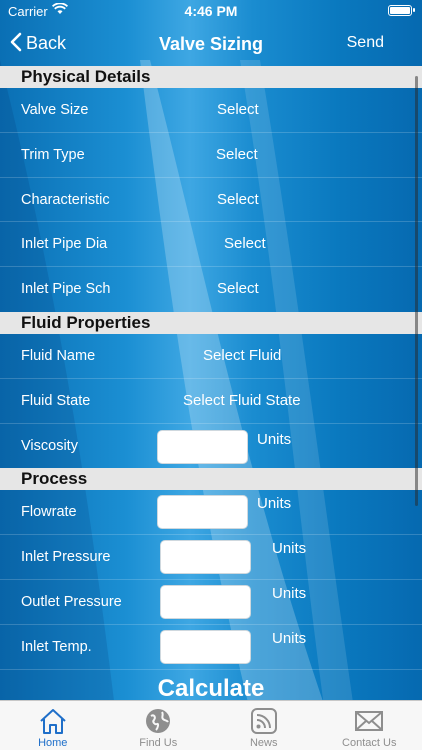 Image resolution: width=422 pixels, height=750 pixels. What do you see at coordinates (202, 512) in the screenshot?
I see `flowrate-input` at bounding box center [202, 512].